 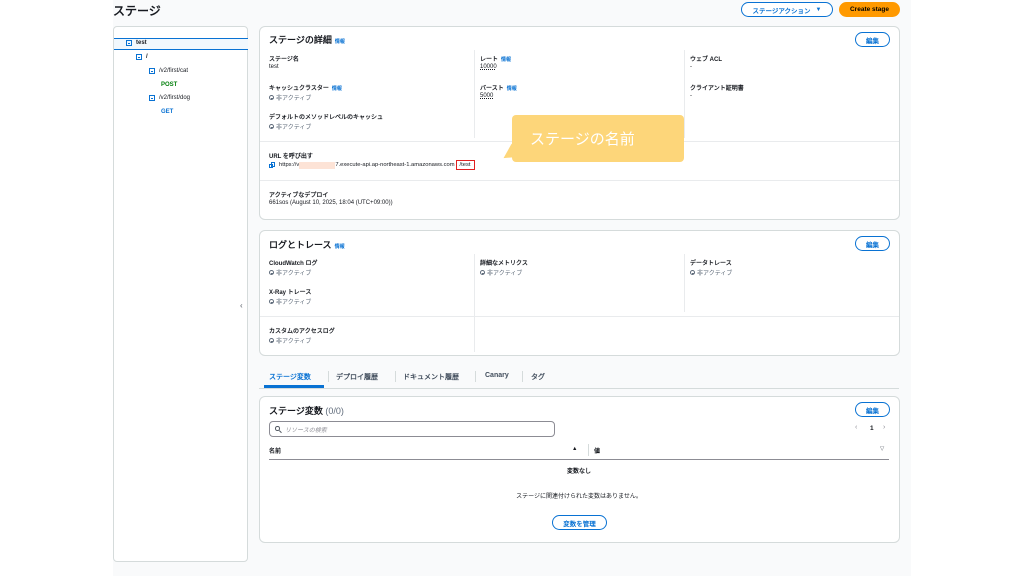 What do you see at coordinates (275, 450) in the screenshot?
I see `column-header-name: 名前` at bounding box center [275, 450].